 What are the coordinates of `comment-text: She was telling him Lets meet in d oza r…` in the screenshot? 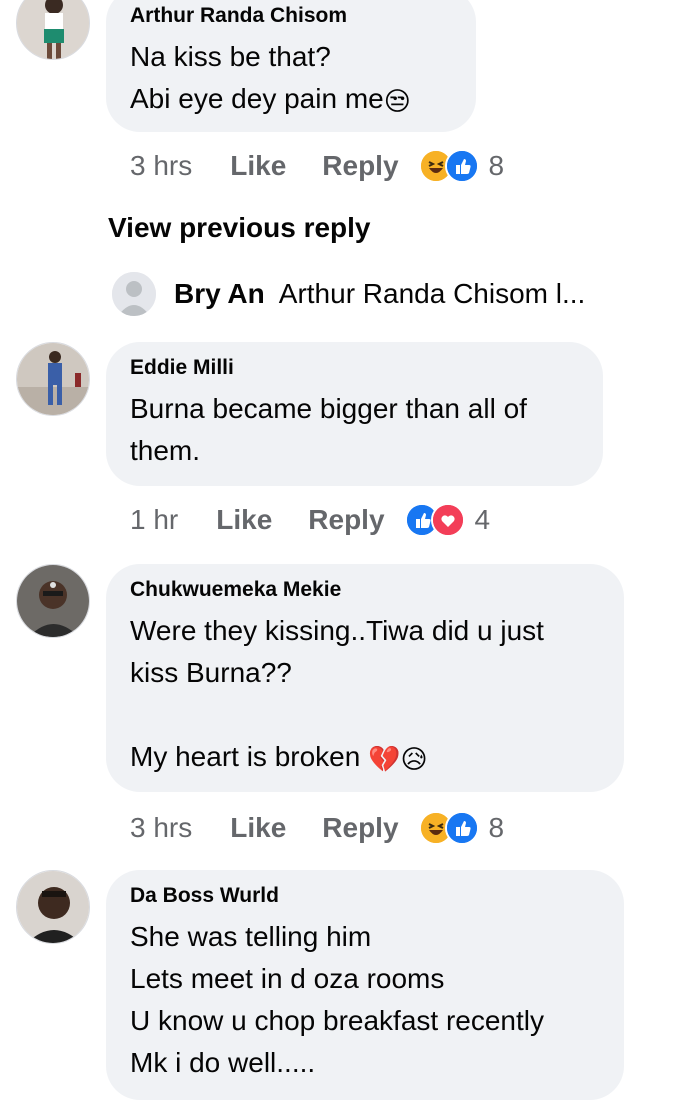 It's located at (337, 999).